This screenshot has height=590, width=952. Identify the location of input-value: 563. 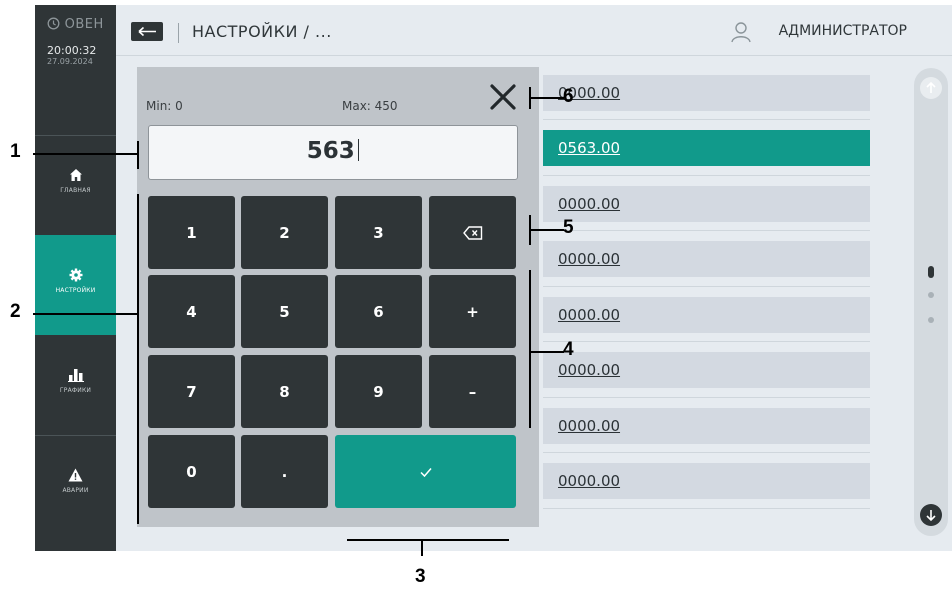
(330, 151).